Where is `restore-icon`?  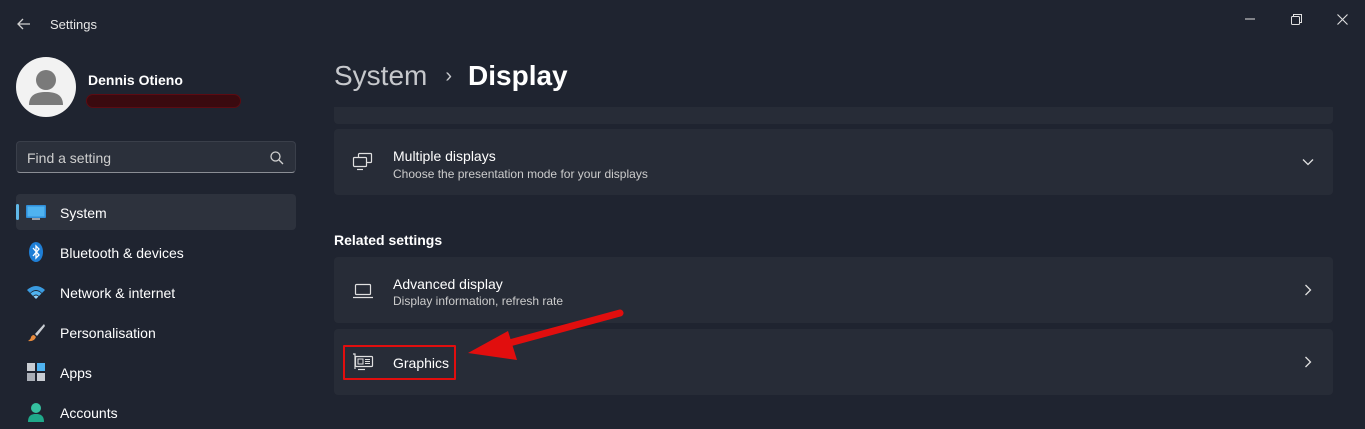 restore-icon is located at coordinates (1296, 19).